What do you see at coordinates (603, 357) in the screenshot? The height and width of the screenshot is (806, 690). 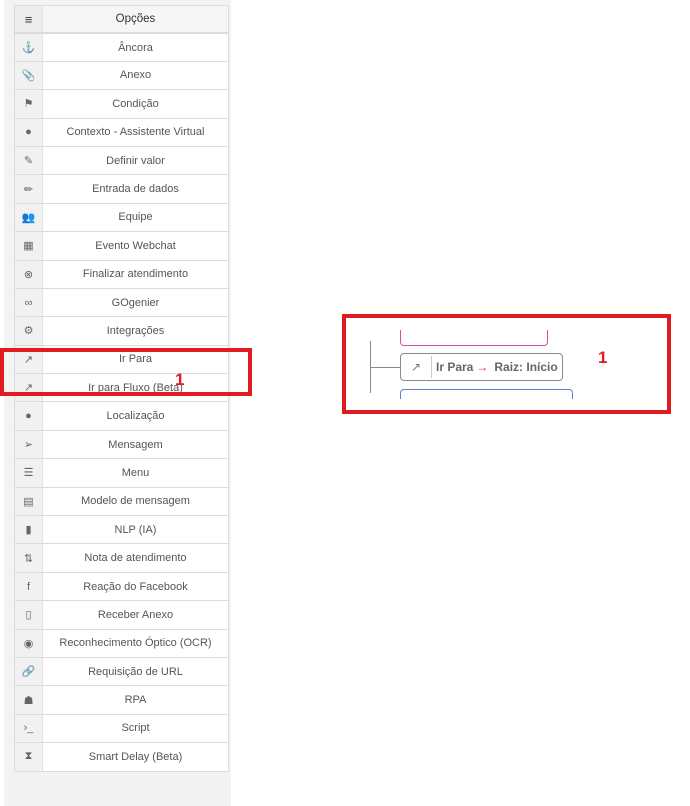 I see `annotation-number-right: 1` at bounding box center [603, 357].